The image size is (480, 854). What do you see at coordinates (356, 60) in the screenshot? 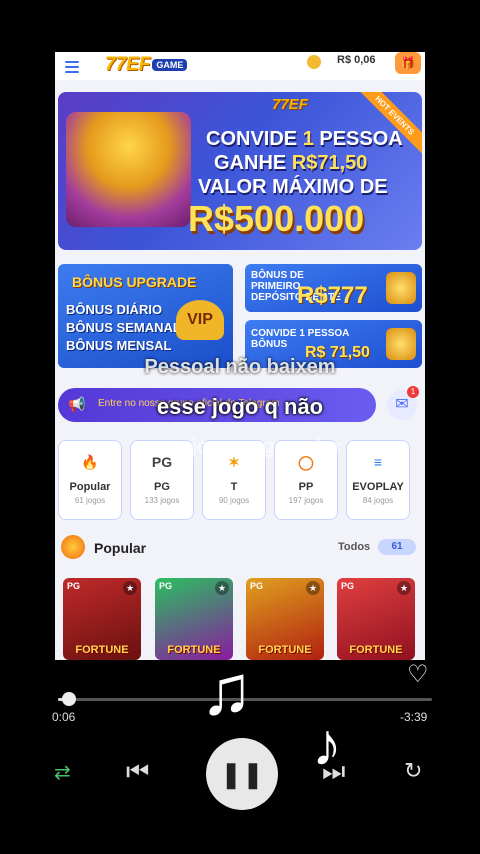
I see `balance-value: R$ 0,06` at bounding box center [356, 60].